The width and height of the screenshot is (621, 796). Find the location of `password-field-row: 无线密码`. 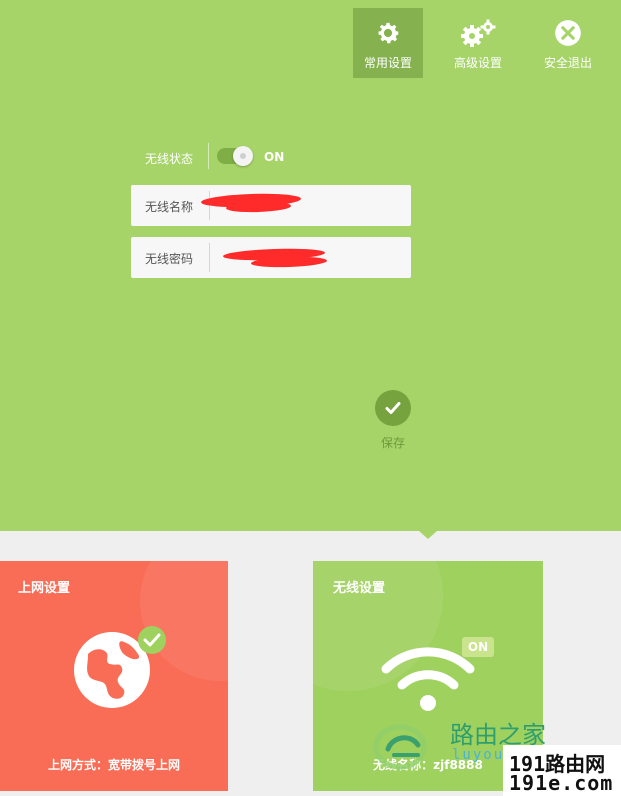

password-field-row: 无线密码 is located at coordinates (271, 257).